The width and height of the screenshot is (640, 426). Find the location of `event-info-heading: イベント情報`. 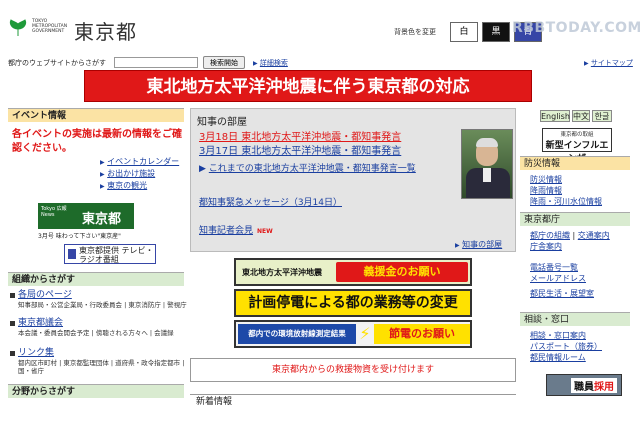

event-info-heading: イベント情報 is located at coordinates (96, 115).